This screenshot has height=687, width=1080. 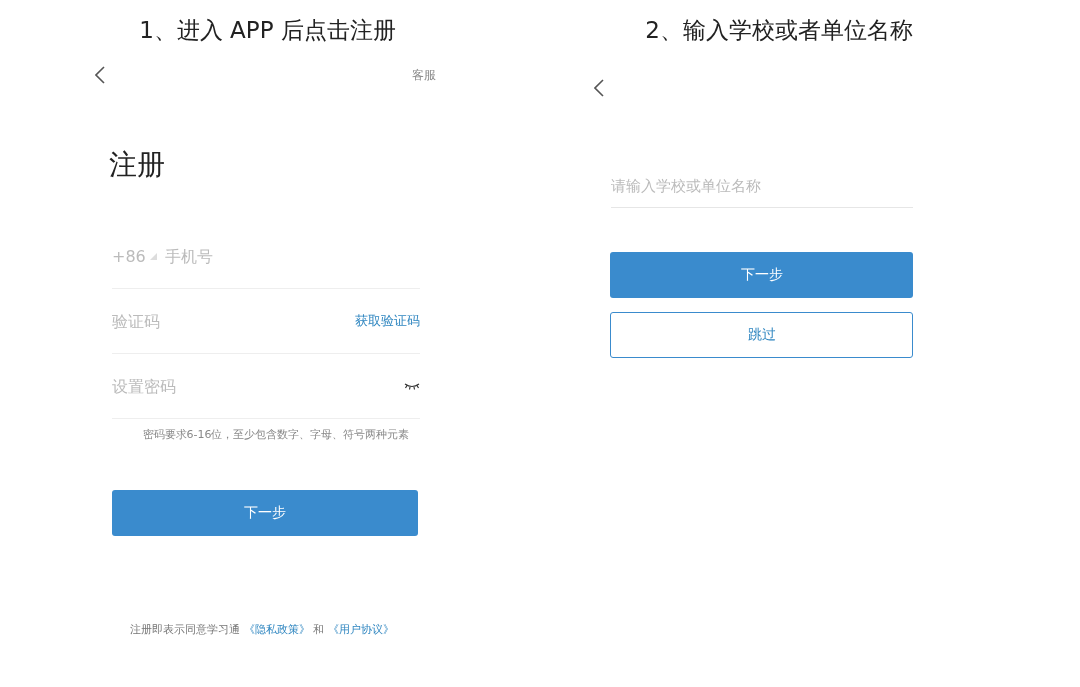 I want to click on skip-button: 跳过, so click(x=761, y=335).